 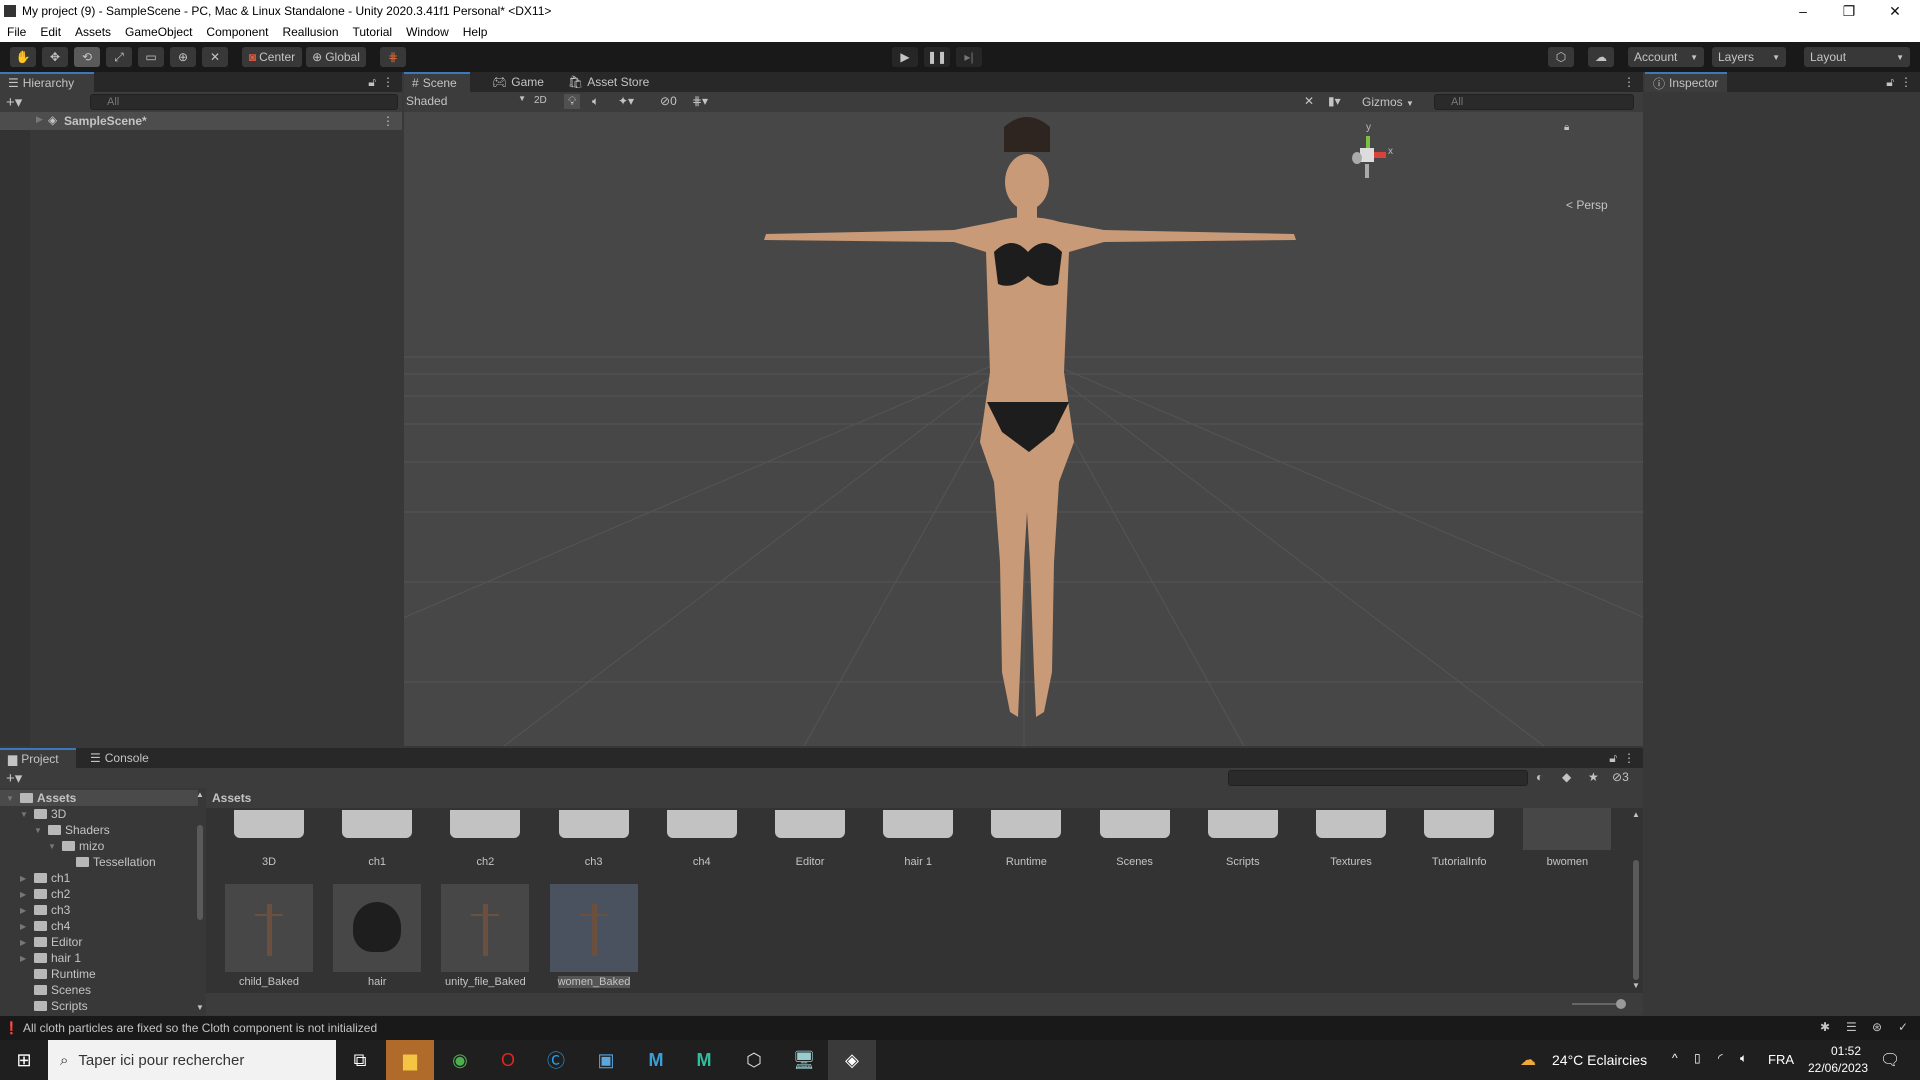 I want to click on hierarchy-search-input: All, so click(x=244, y=102).